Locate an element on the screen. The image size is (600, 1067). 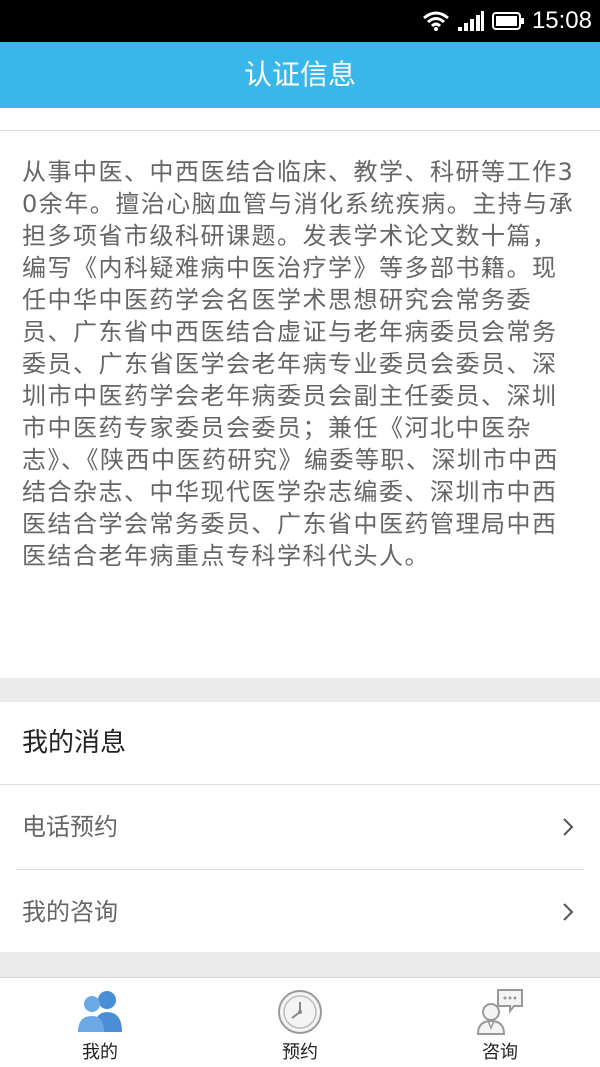
tab-mine: 我的 is located at coordinates (100, 1022).